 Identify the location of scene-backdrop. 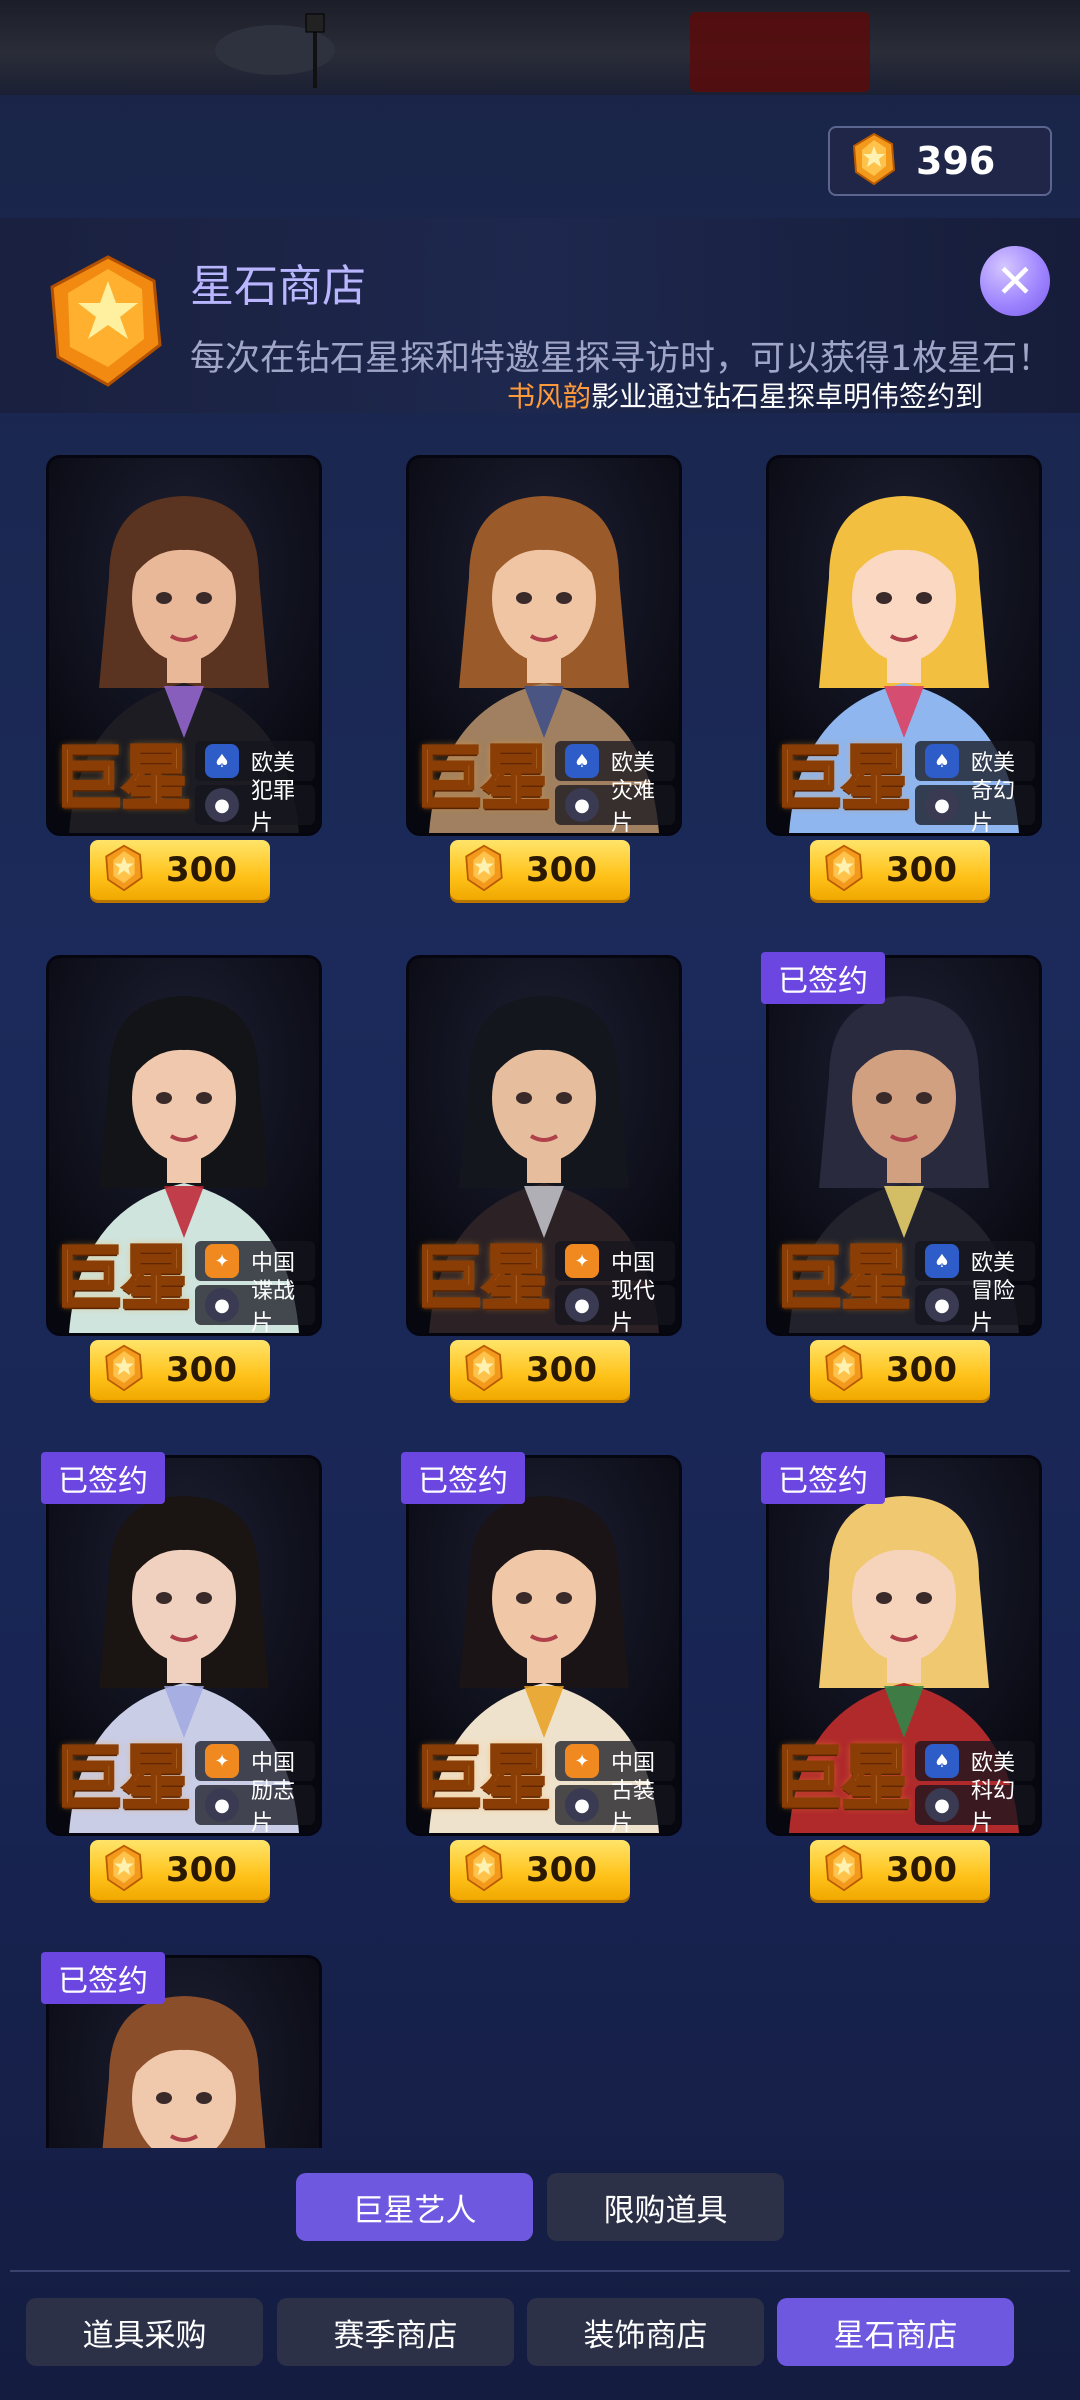
(540, 47).